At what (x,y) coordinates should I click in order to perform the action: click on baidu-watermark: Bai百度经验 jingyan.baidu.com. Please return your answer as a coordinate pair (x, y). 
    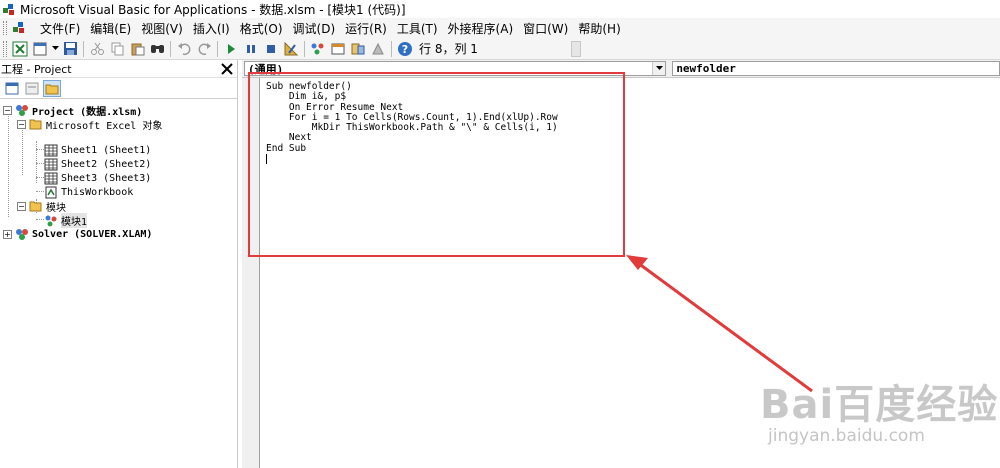
    Looking at the image, I should click on (880, 420).